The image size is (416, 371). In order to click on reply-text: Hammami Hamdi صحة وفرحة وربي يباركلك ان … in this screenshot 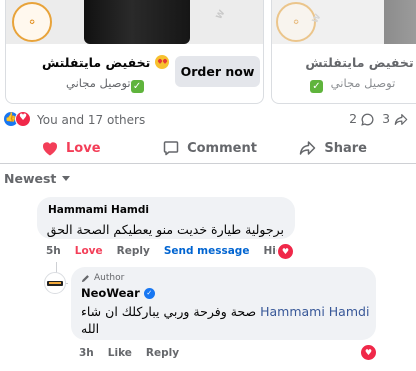, I will do `click(226, 320)`.